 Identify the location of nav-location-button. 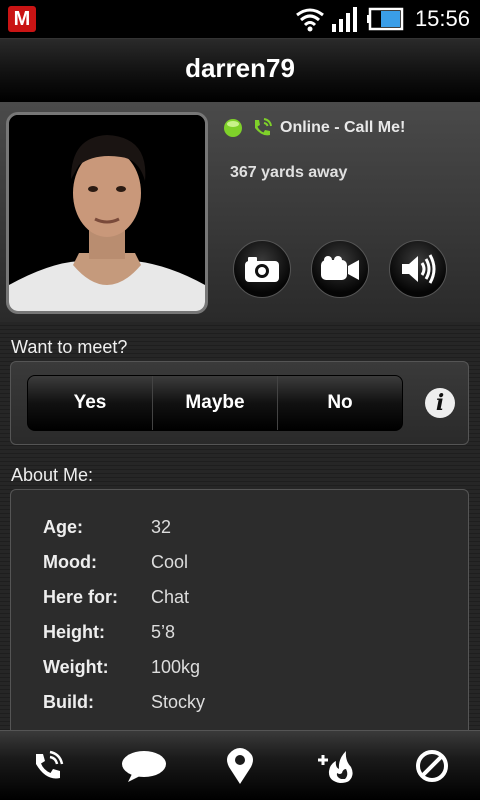
(240, 765).